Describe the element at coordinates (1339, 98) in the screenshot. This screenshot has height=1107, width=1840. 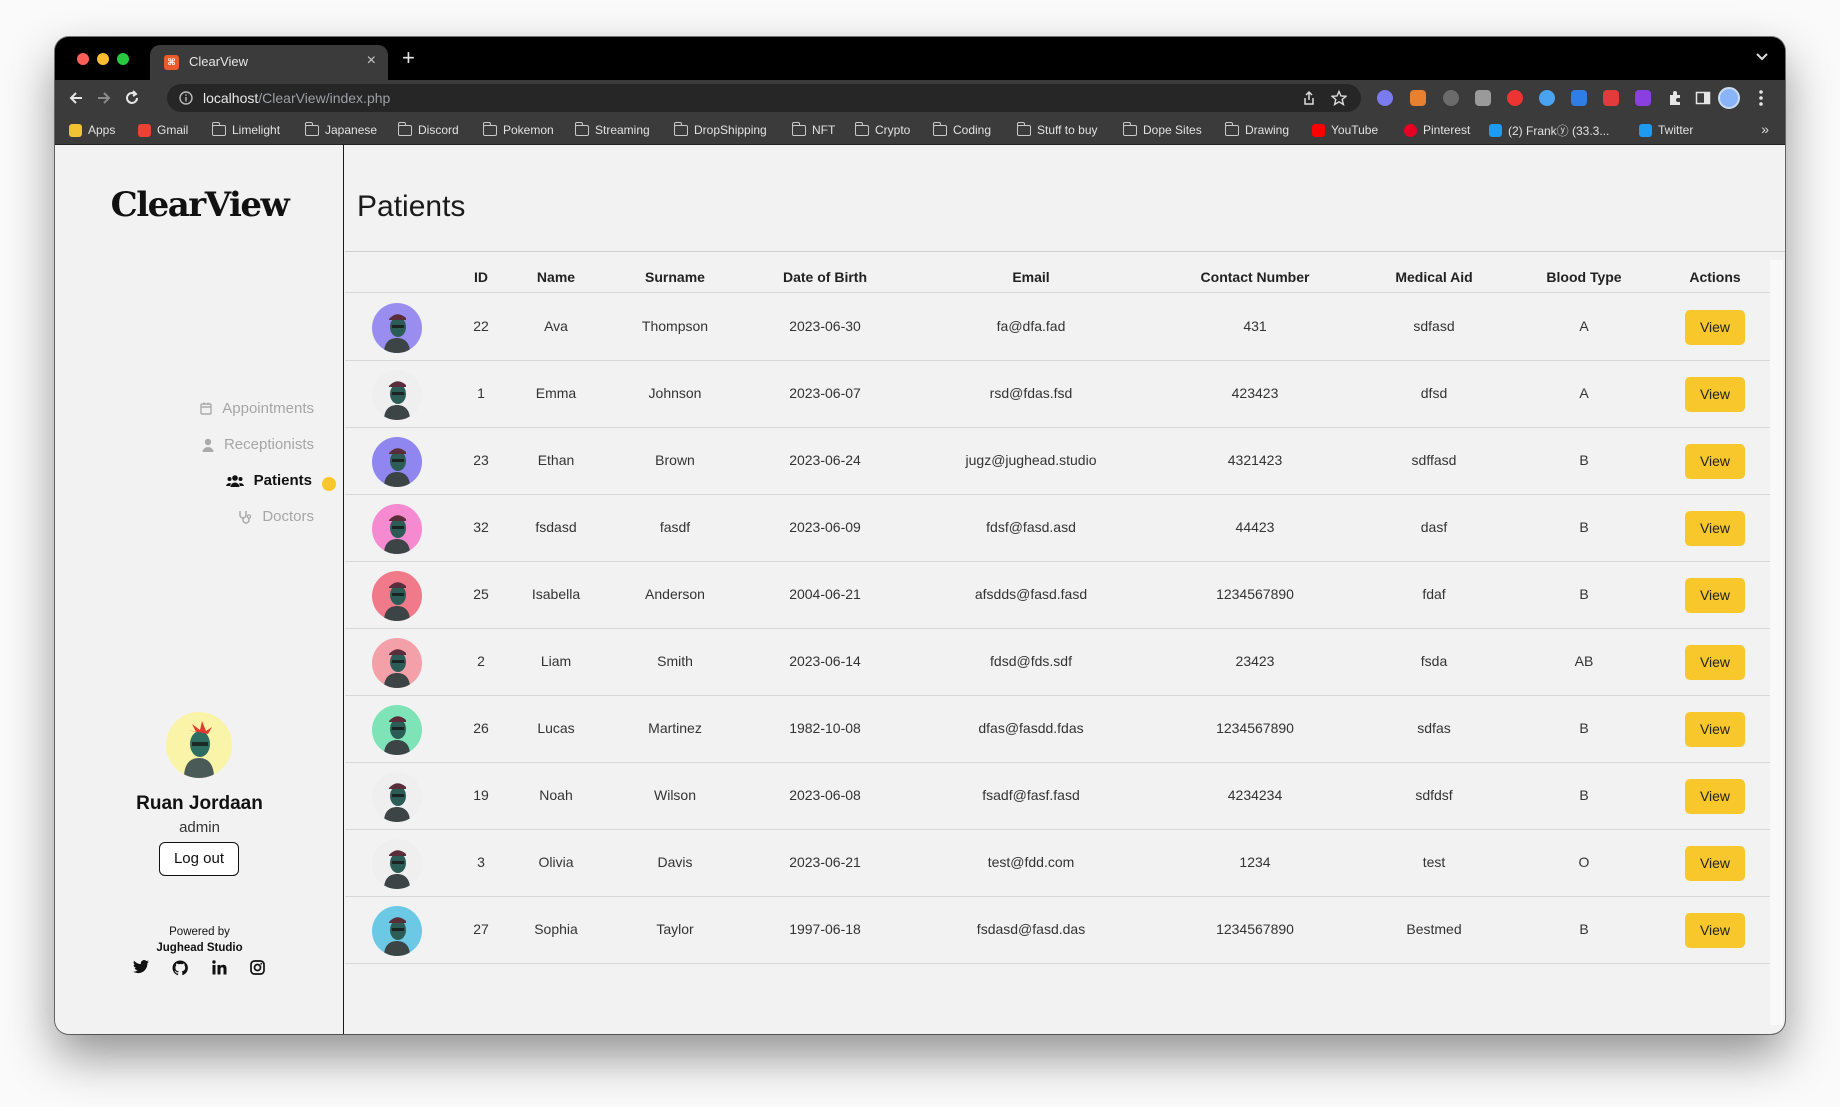
I see `bookmark-star-icon` at that location.